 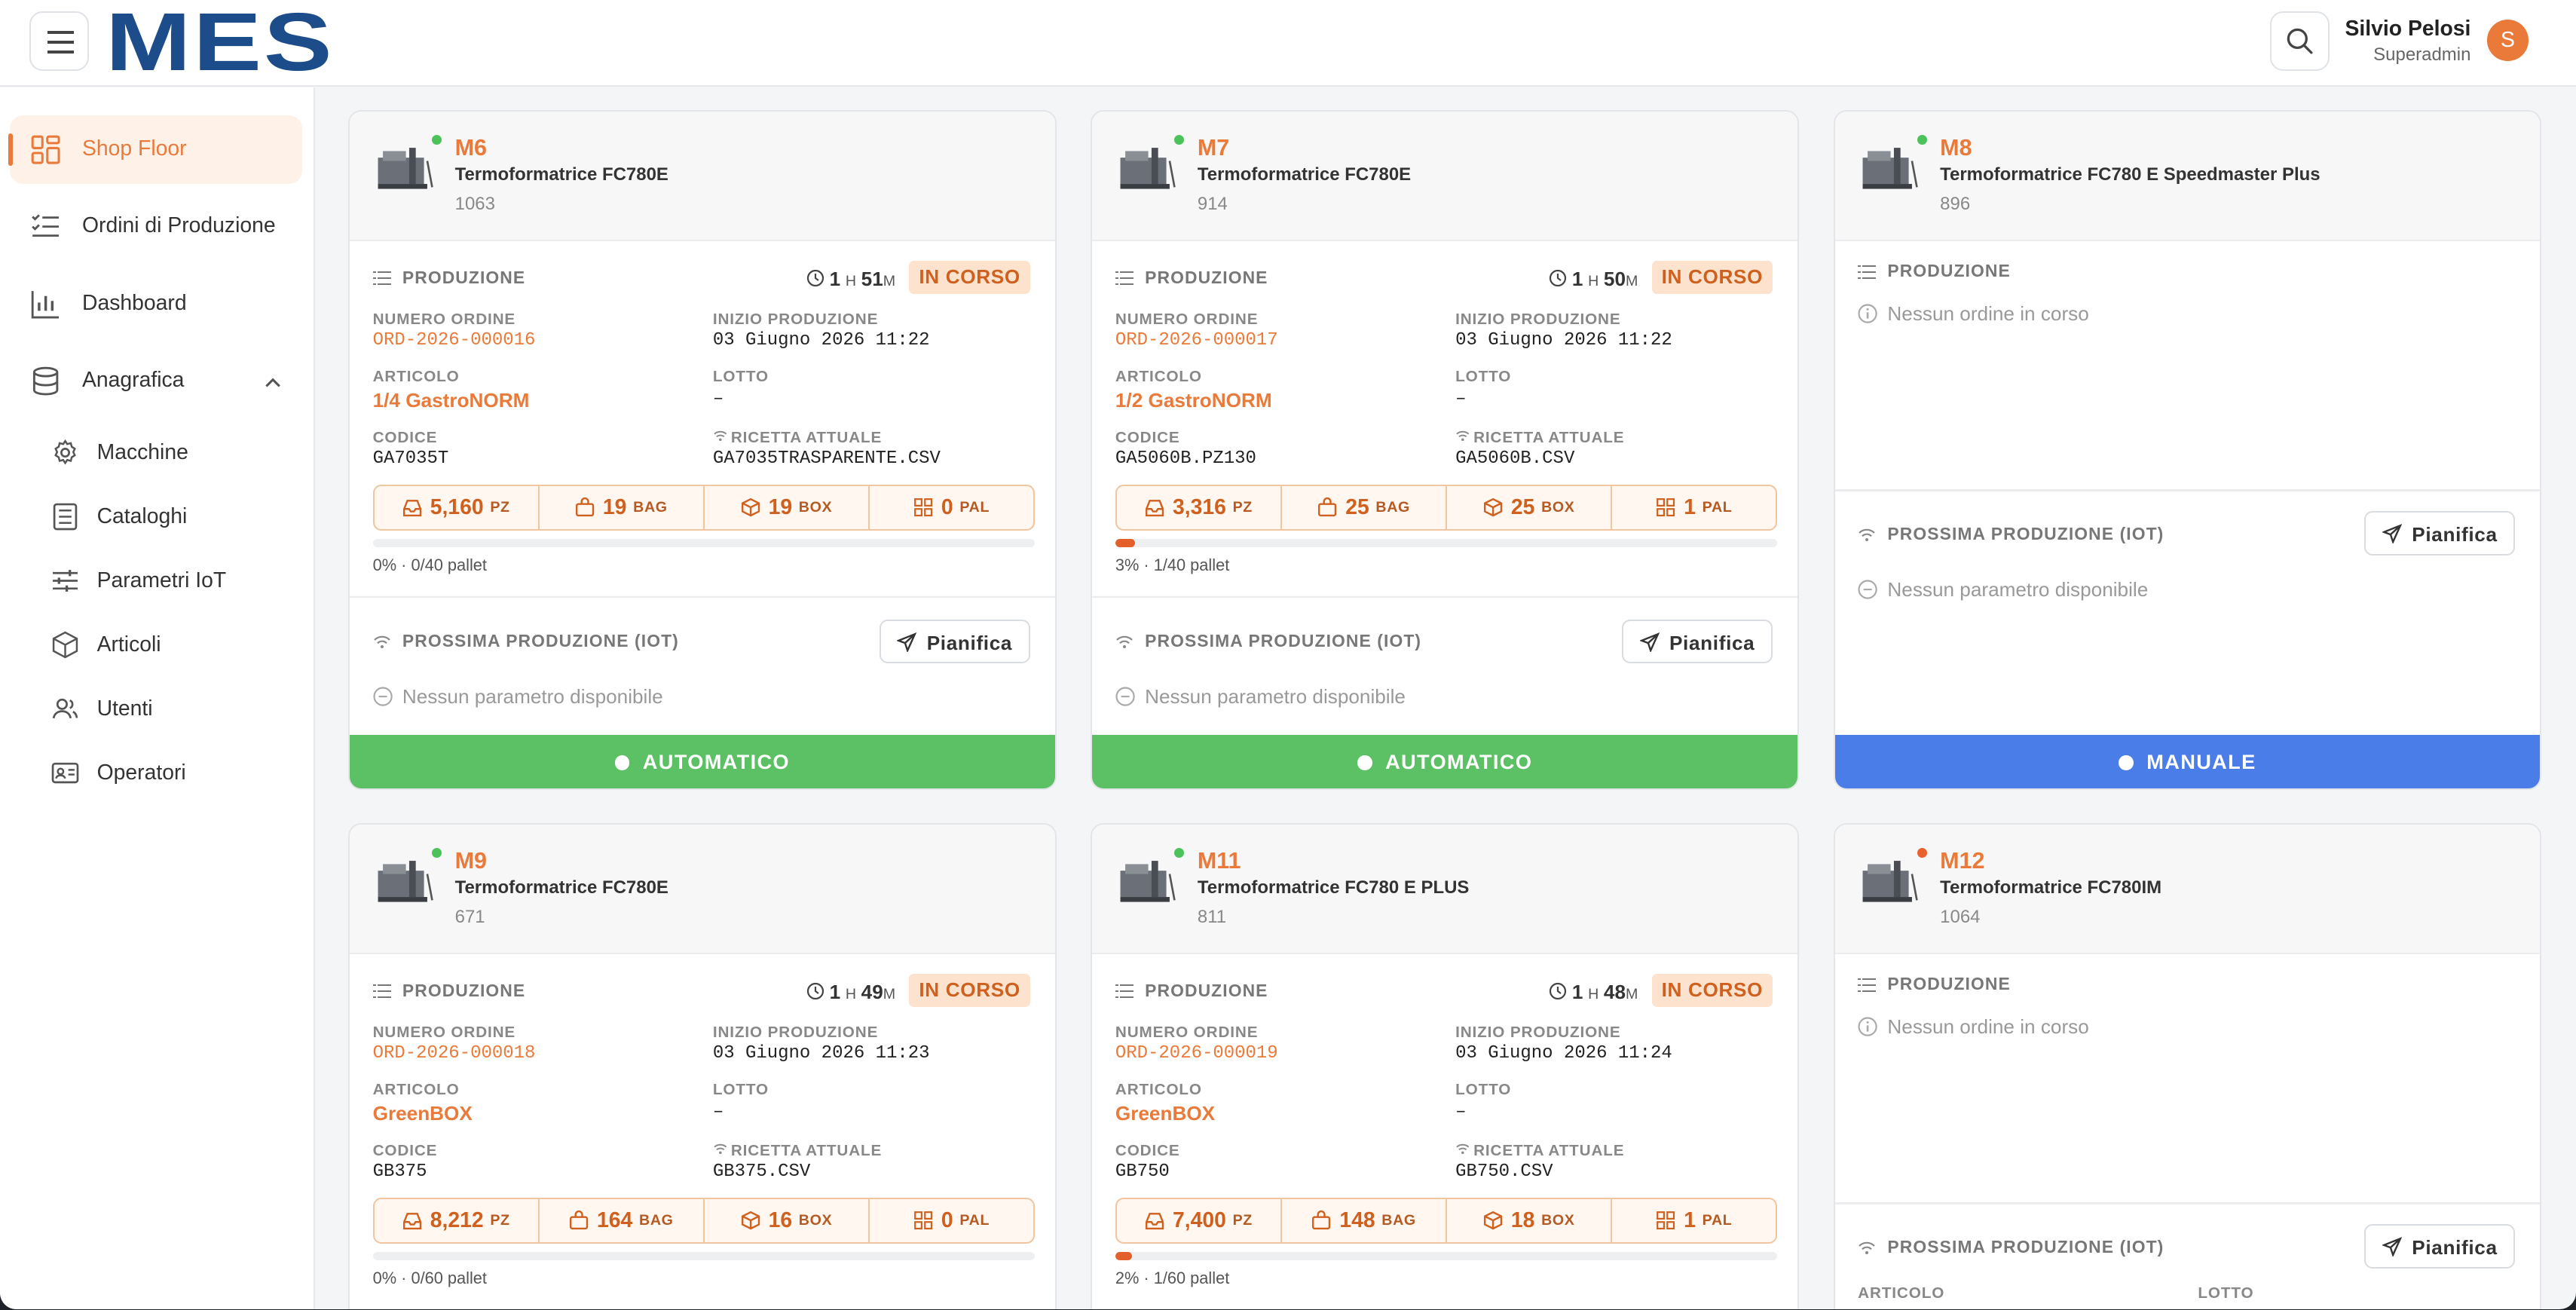 I want to click on machine-code: M9, so click(x=471, y=860).